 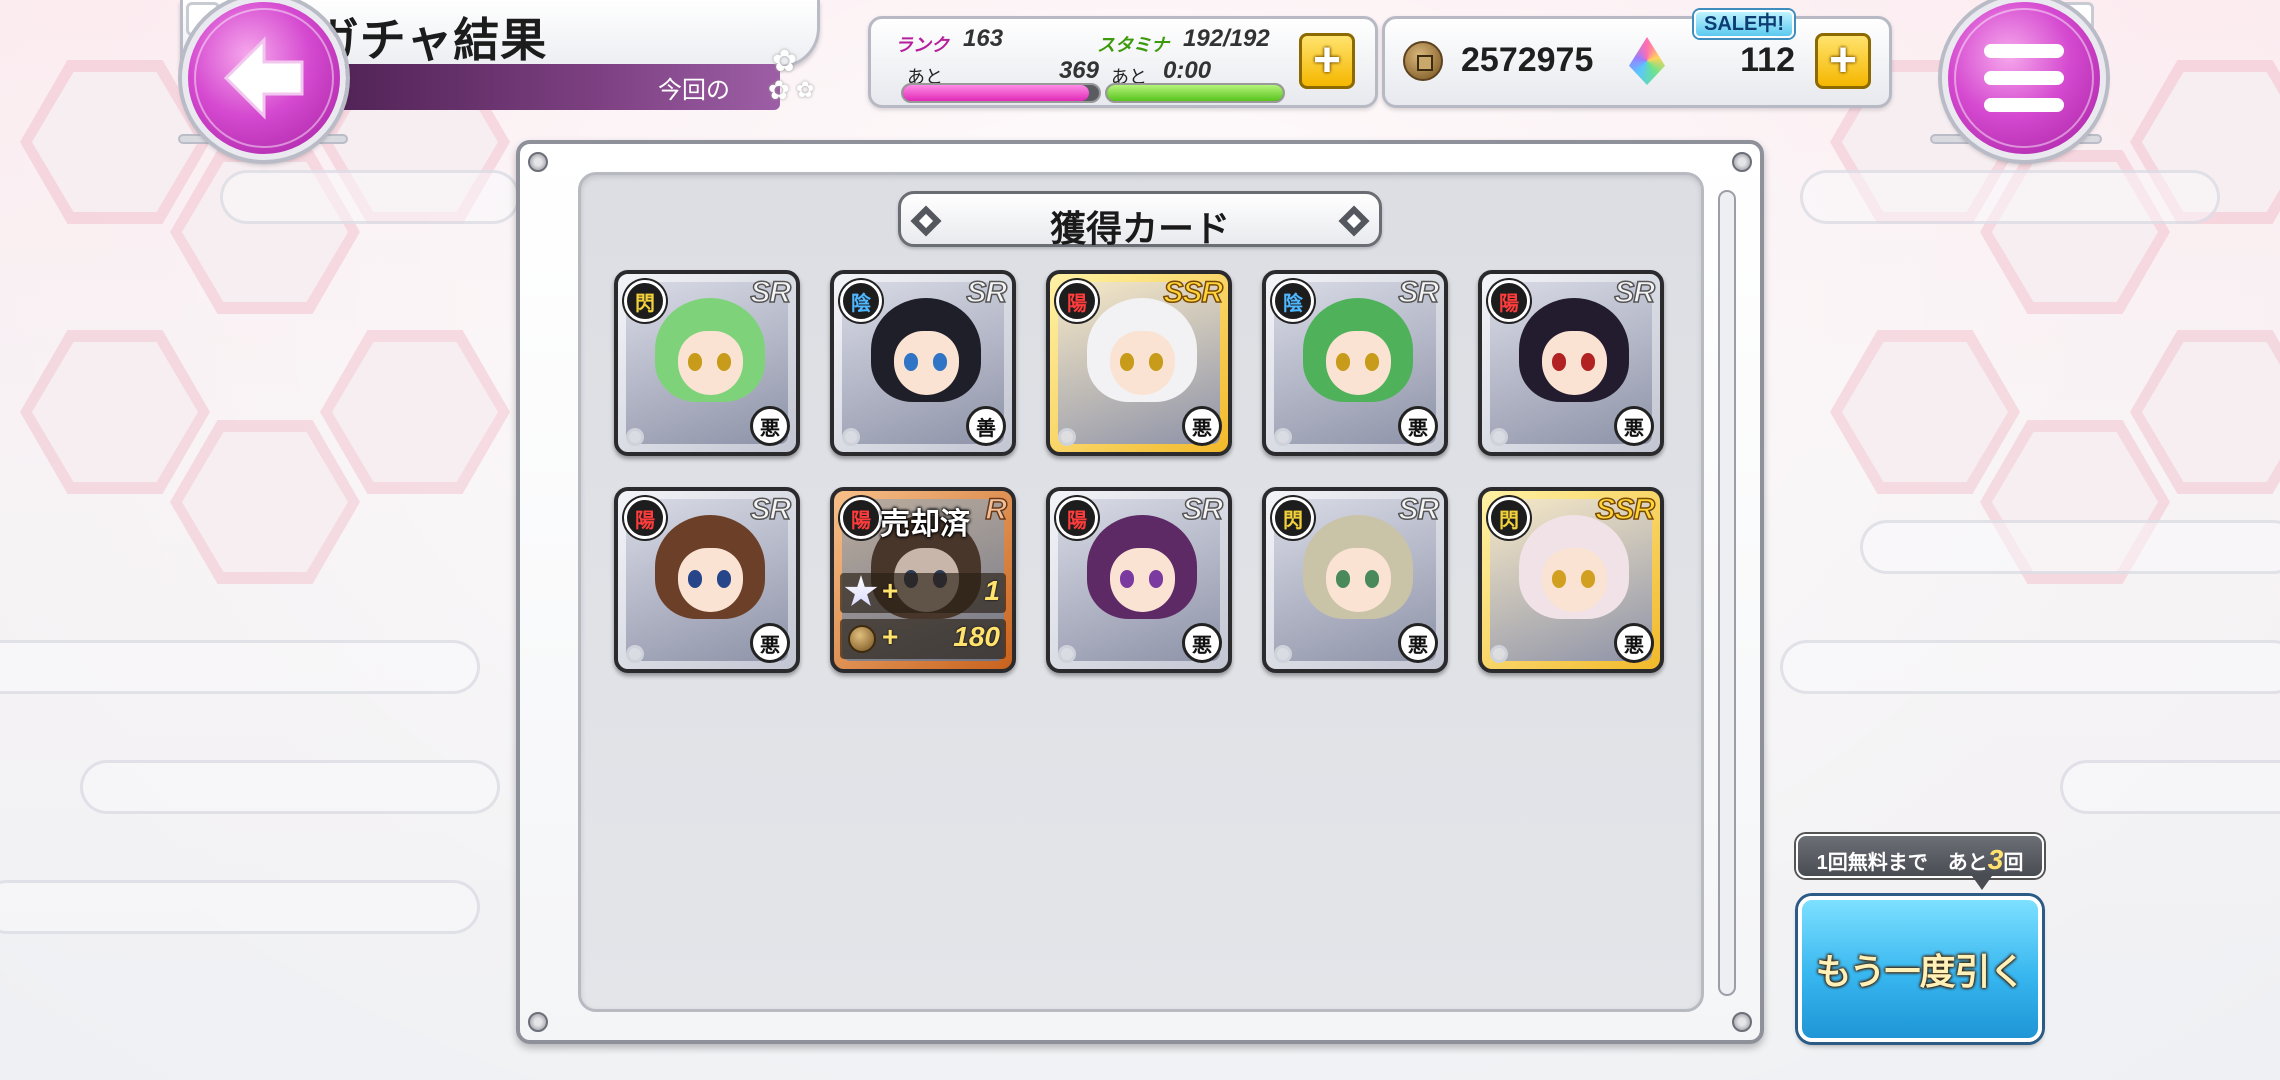 What do you see at coordinates (976, 636) in the screenshot?
I see `sold-coin-count: 180` at bounding box center [976, 636].